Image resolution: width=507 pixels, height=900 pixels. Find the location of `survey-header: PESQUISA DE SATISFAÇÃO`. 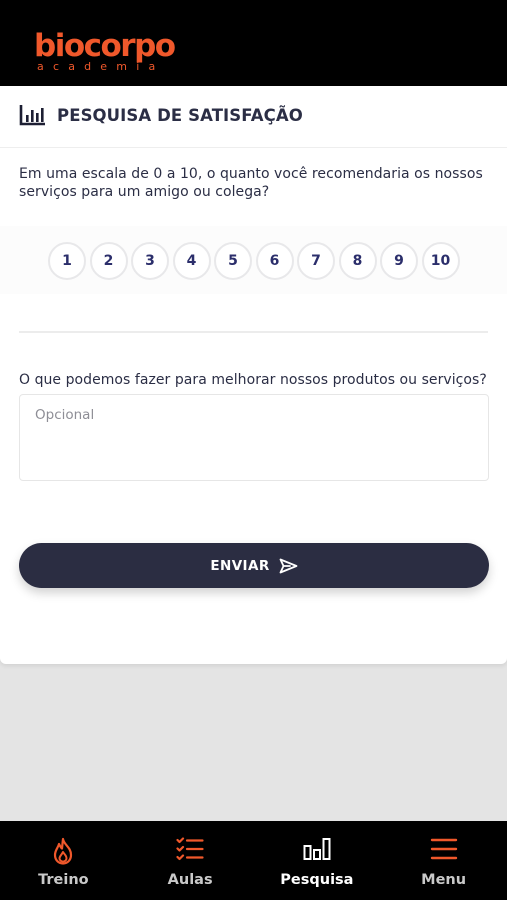

survey-header: PESQUISA DE SATISFAÇÃO is located at coordinates (253, 117).